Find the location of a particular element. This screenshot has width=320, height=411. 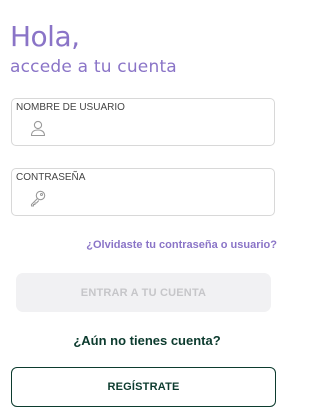

page-title: Hola, is located at coordinates (45, 36).